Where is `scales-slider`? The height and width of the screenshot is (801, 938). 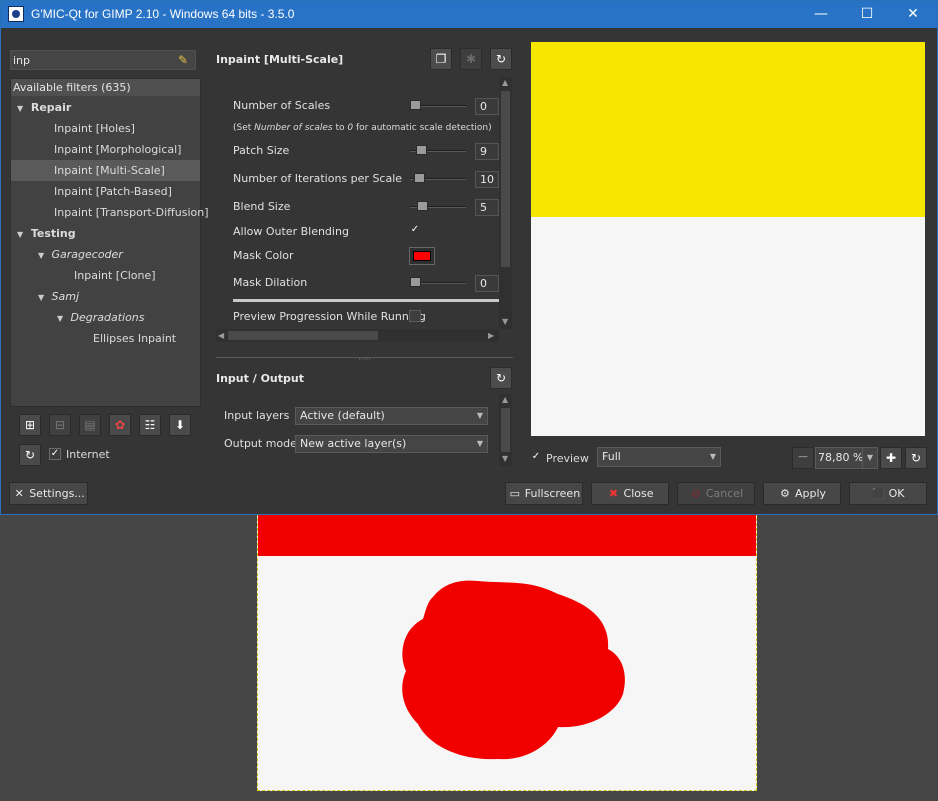 scales-slider is located at coordinates (438, 105).